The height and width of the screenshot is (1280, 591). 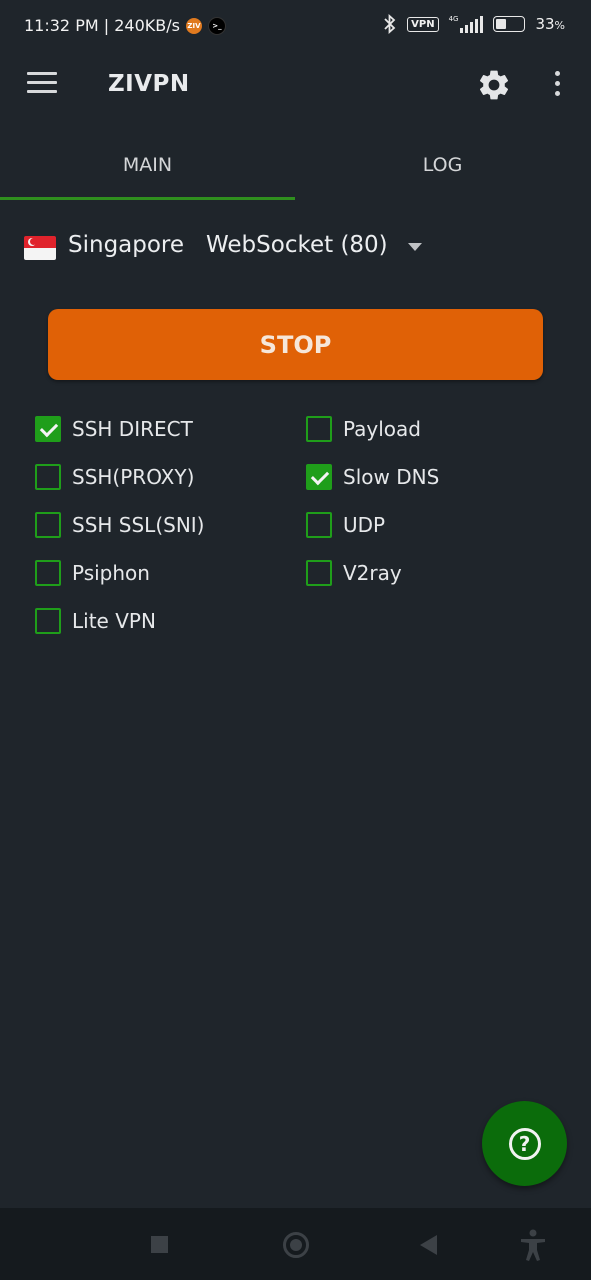 What do you see at coordinates (295, 86) in the screenshot?
I see `app-bar: ZIVPN` at bounding box center [295, 86].